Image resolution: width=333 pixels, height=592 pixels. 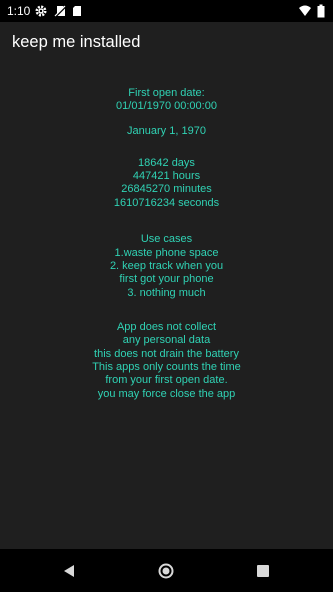 What do you see at coordinates (166, 106) in the screenshot?
I see `first-open-value: 01/01/1970 00:00:00` at bounding box center [166, 106].